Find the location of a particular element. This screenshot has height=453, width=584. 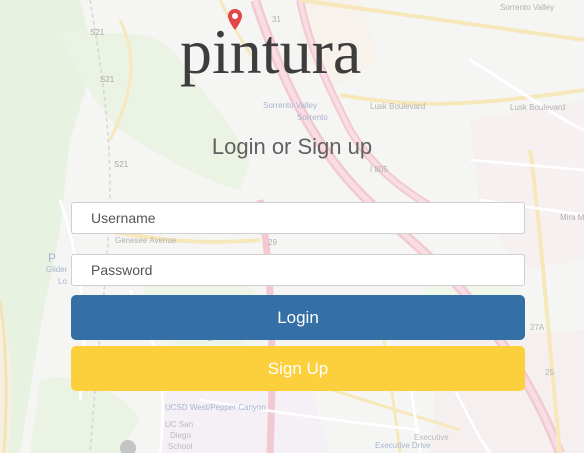

login-button: Login is located at coordinates (298, 317).